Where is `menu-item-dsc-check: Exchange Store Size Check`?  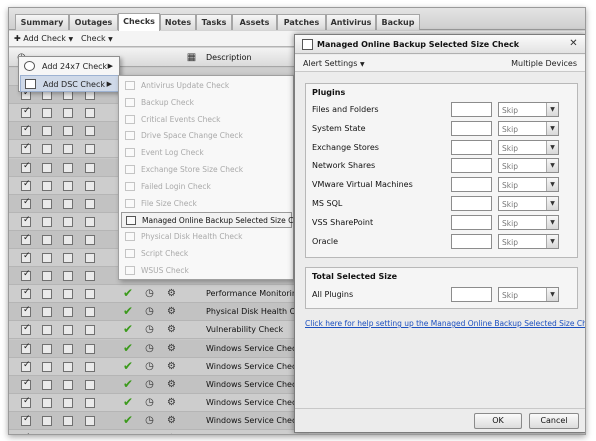
menu-item-dsc-check: Exchange Store Size Check is located at coordinates (206, 170).